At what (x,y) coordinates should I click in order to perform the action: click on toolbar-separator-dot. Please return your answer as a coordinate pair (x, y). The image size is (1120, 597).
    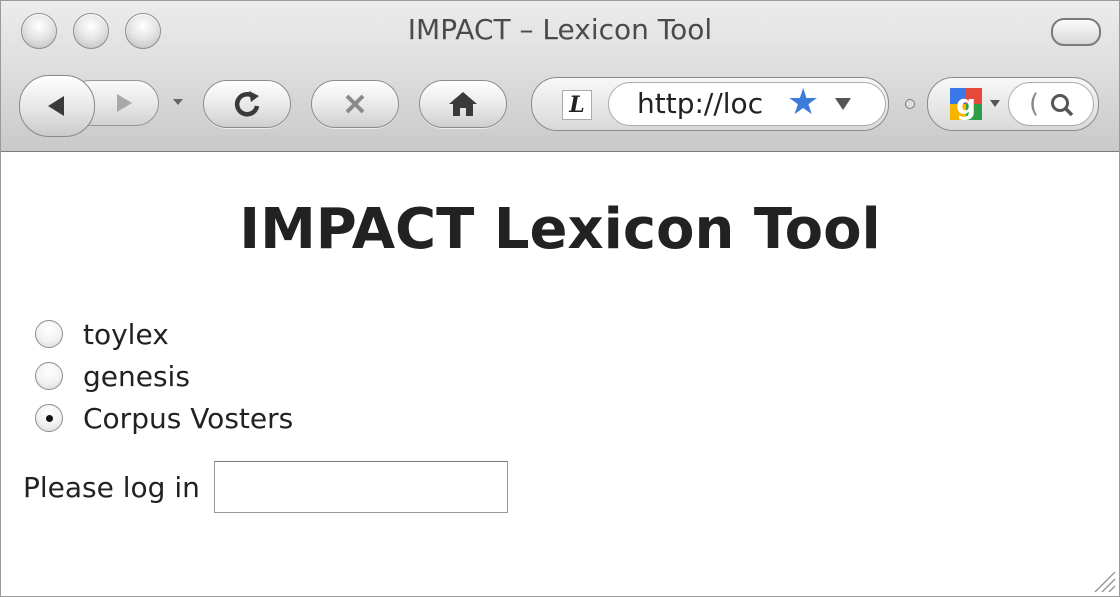
    Looking at the image, I should click on (910, 104).